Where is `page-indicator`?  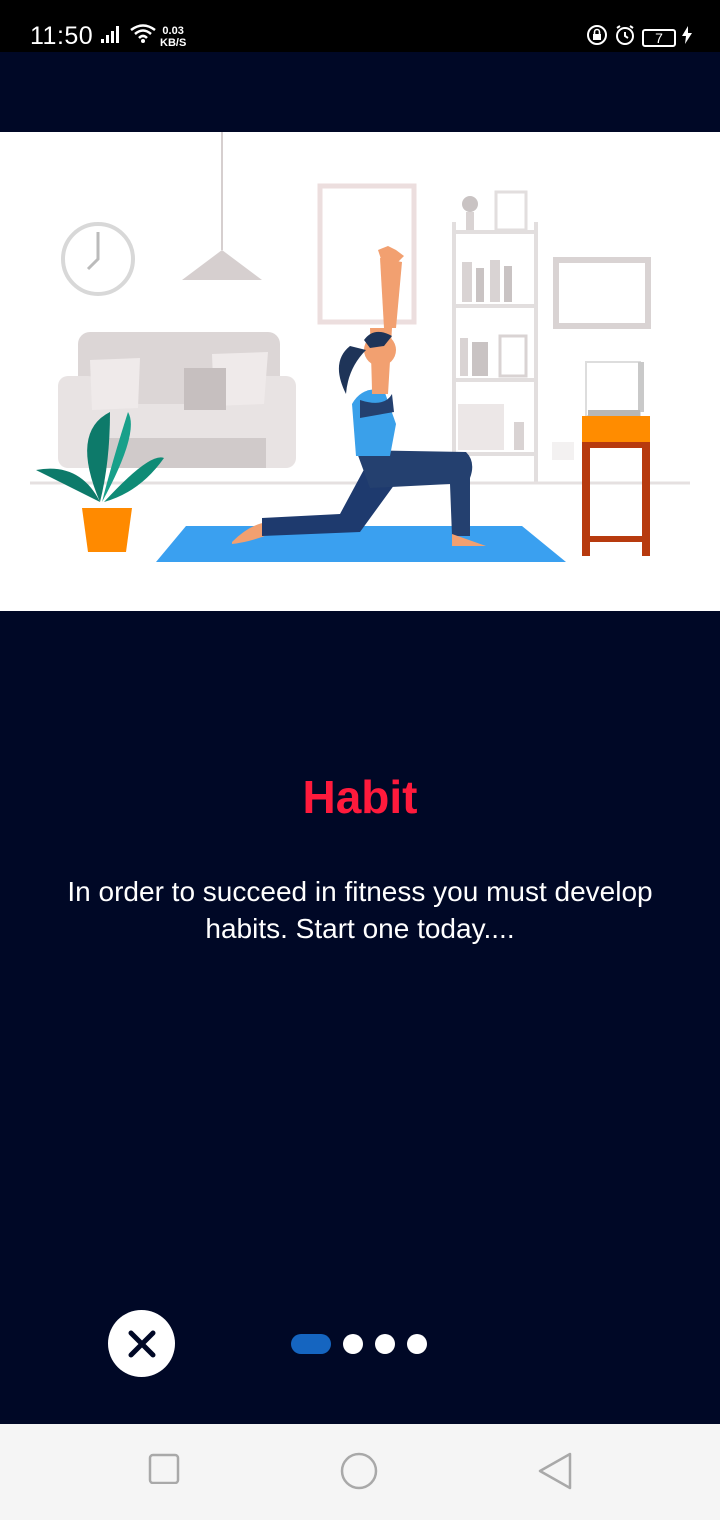
page-indicator is located at coordinates (359, 1344).